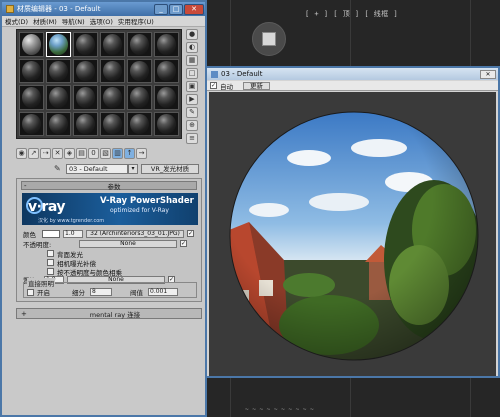  I want to click on viewport-label: [ + ] [ 顶 ] [ 线框 ], so click(351, 14).